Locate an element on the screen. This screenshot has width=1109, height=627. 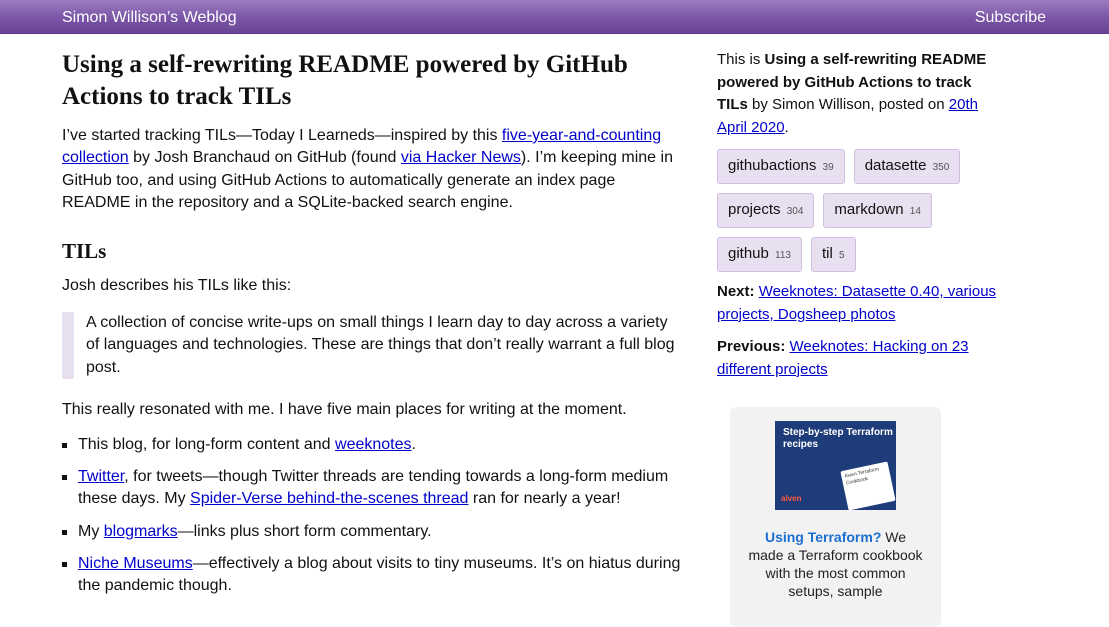
twitter-link: Twitter is located at coordinates (101, 476).